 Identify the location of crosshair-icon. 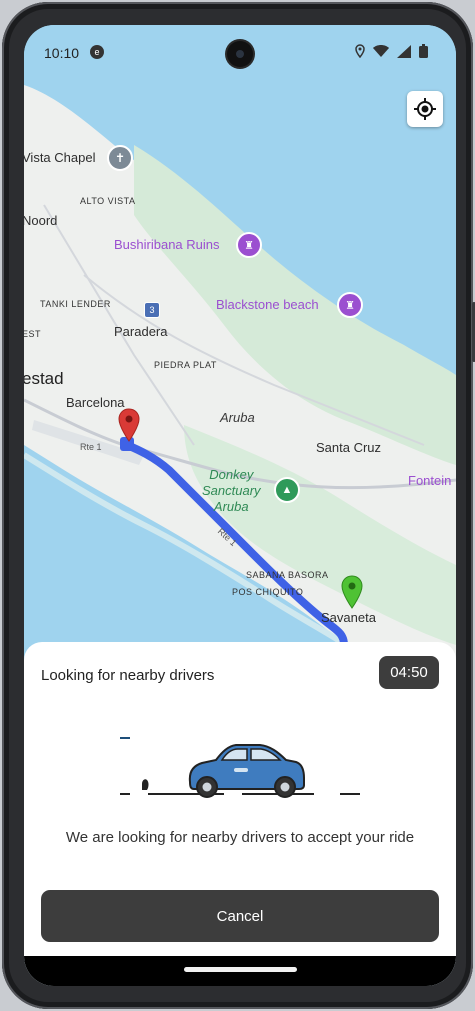
(425, 109).